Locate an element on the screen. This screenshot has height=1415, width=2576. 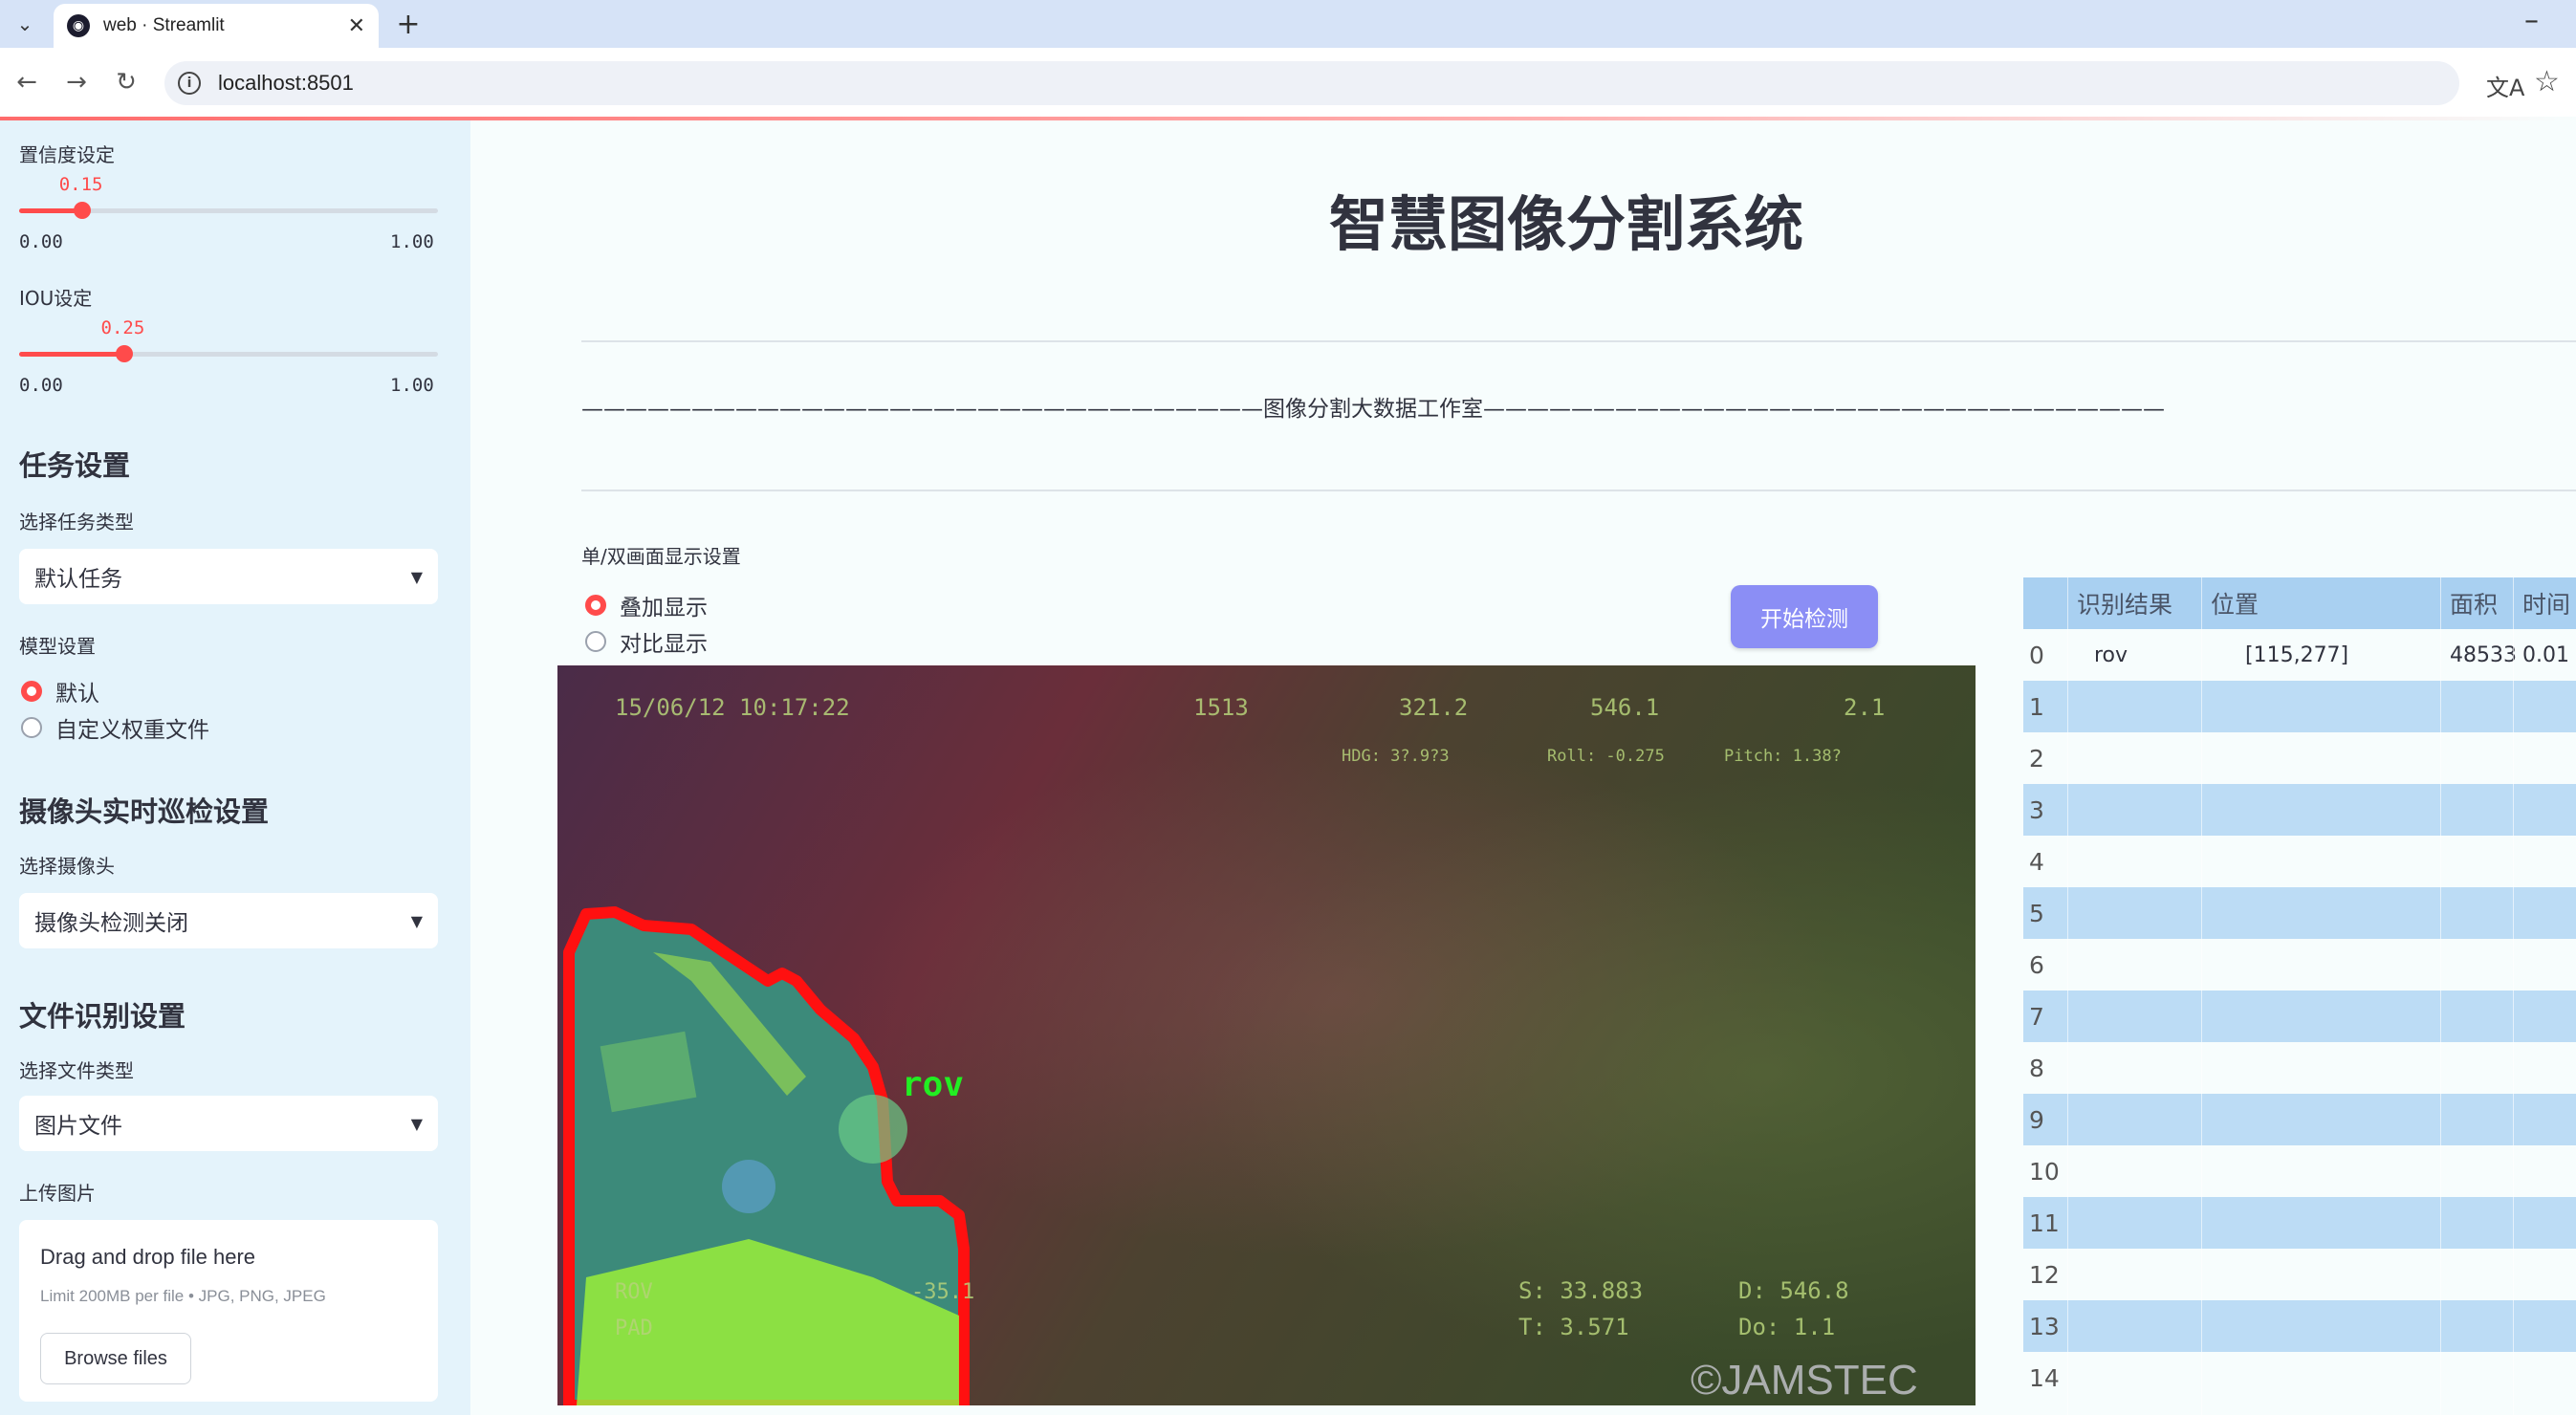
iou-slider is located at coordinates (228, 353).